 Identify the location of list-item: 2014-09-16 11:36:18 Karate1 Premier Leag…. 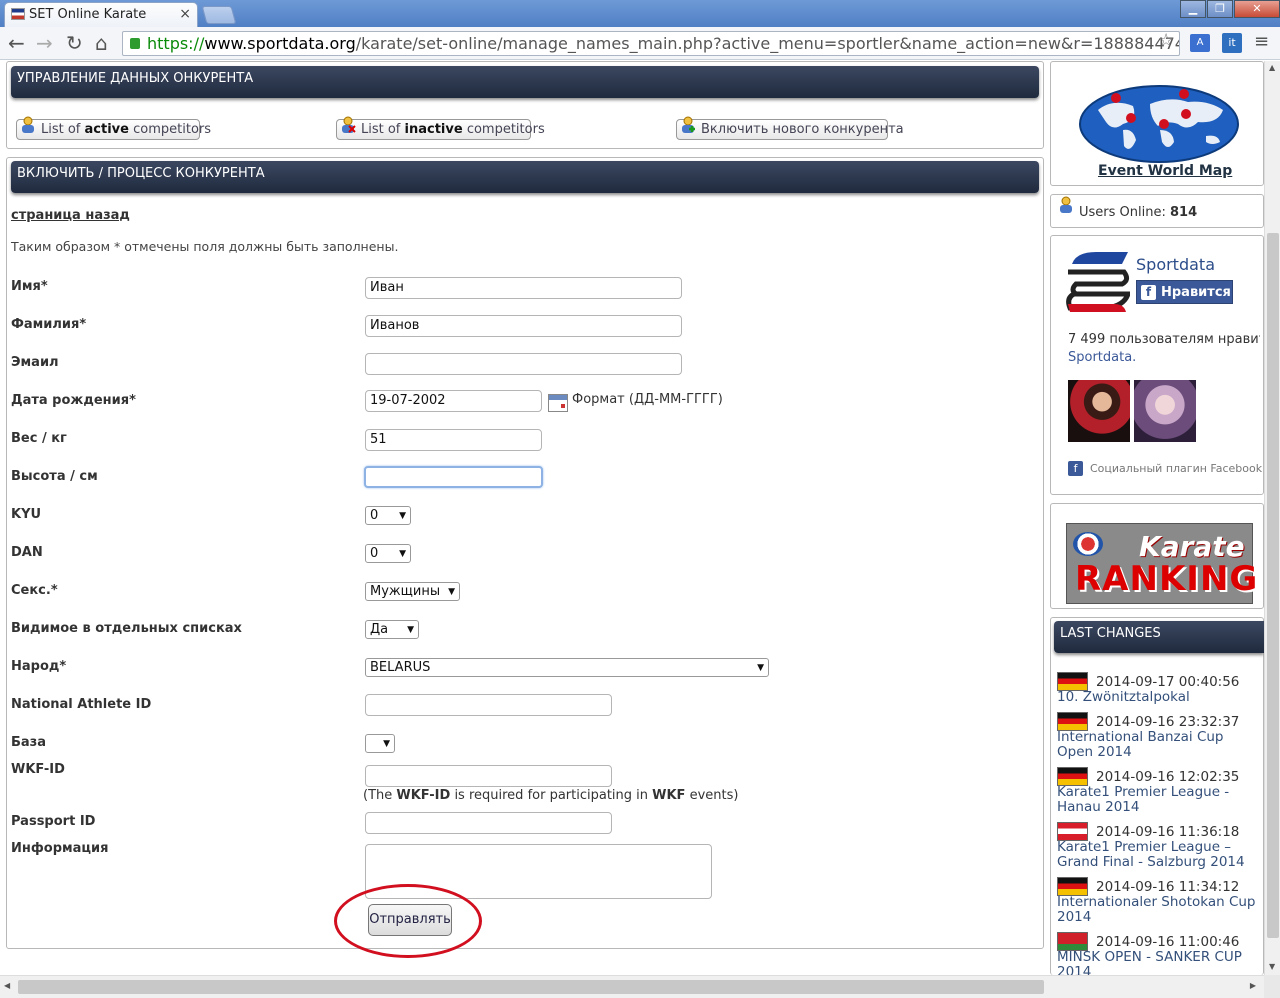
(1158, 846).